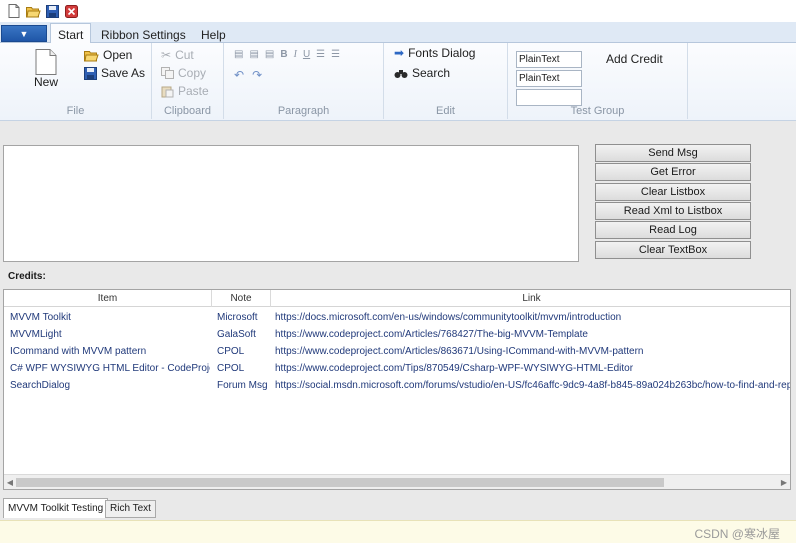 This screenshot has width=796, height=543. What do you see at coordinates (184, 55) in the screenshot?
I see `cut-label: Cut` at bounding box center [184, 55].